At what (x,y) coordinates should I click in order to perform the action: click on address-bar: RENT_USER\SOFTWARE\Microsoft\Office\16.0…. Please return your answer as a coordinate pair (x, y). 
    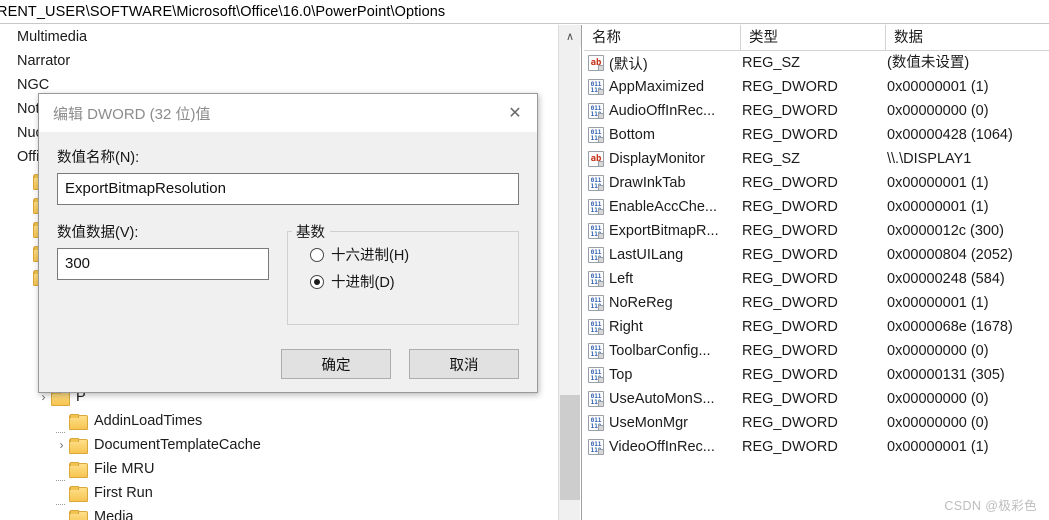
    Looking at the image, I should click on (524, 12).